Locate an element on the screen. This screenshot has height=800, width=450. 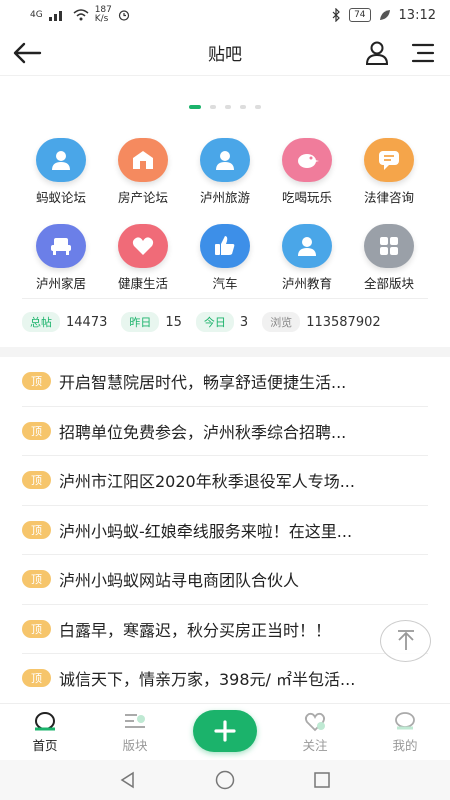
category-car: 汽车 is located at coordinates (225, 258).